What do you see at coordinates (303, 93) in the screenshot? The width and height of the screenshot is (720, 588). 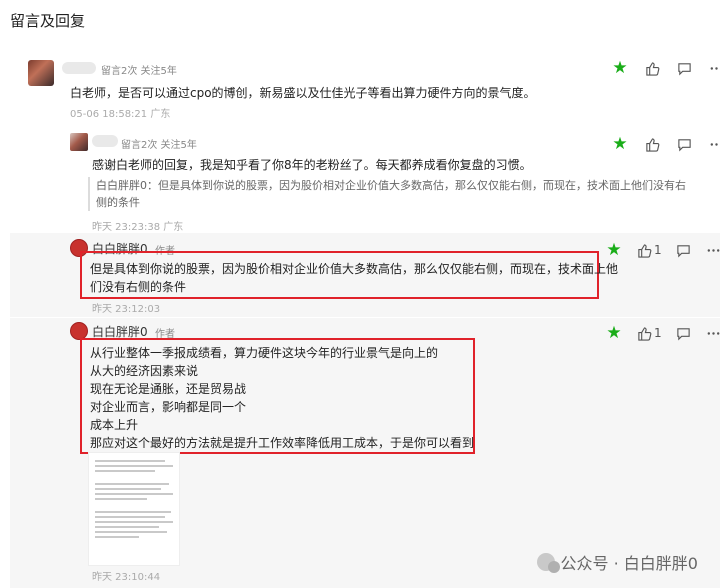 I see `comment-text: 白老师，是否可以通过cpo的博创，新易盛以及仕佳光子等看出算力硬件方向的景气度。` at bounding box center [303, 93].